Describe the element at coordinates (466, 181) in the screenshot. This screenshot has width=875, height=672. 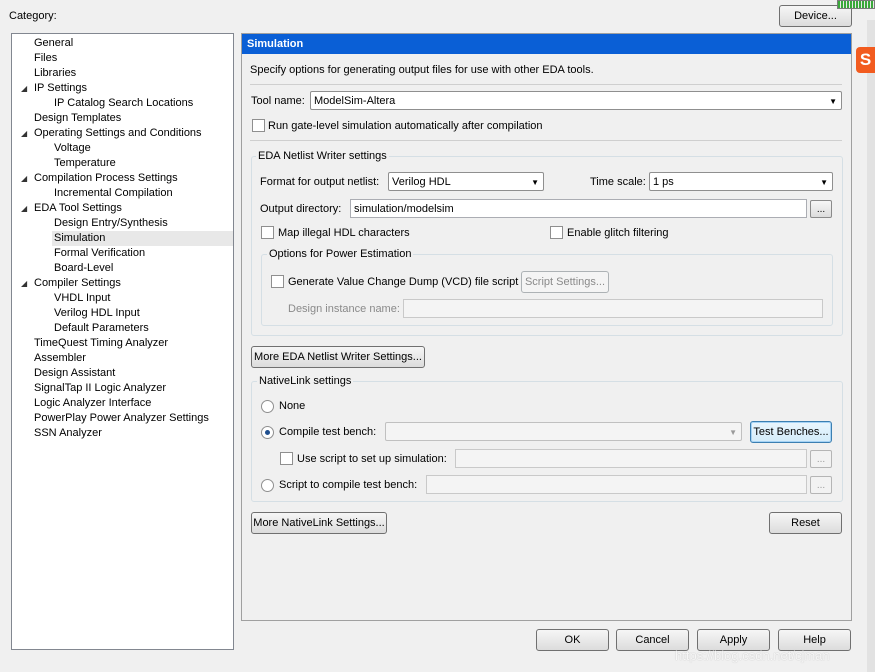
I see `format-combo: Verilog HDL ▼` at that location.